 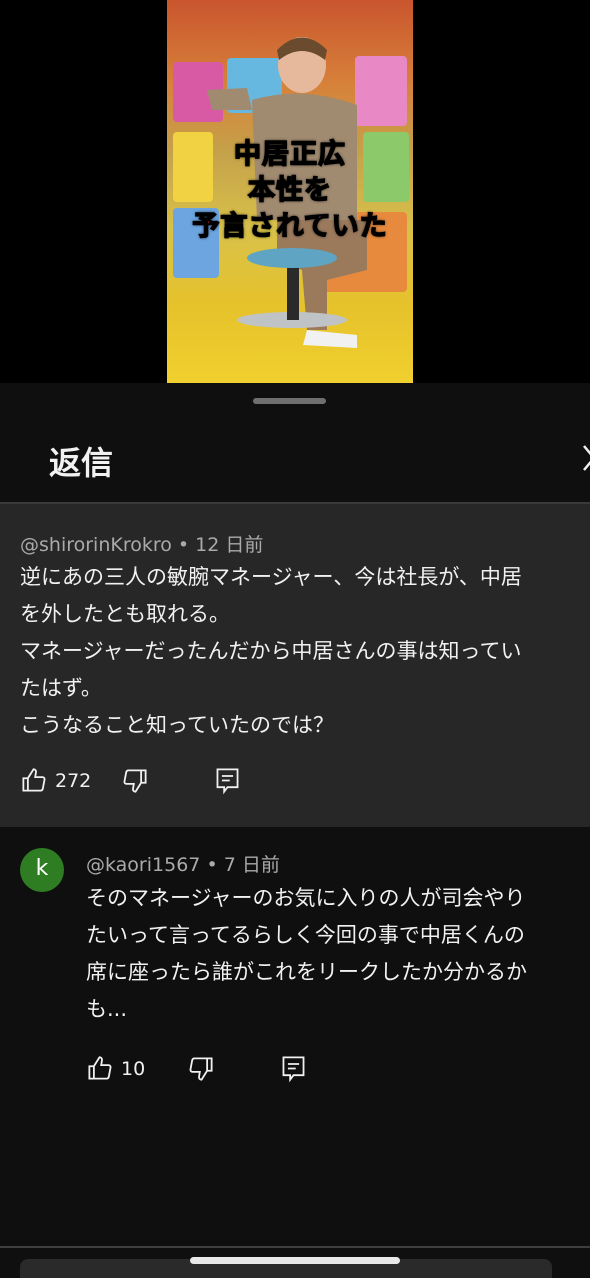 I want to click on drag-handle, so click(x=289, y=401).